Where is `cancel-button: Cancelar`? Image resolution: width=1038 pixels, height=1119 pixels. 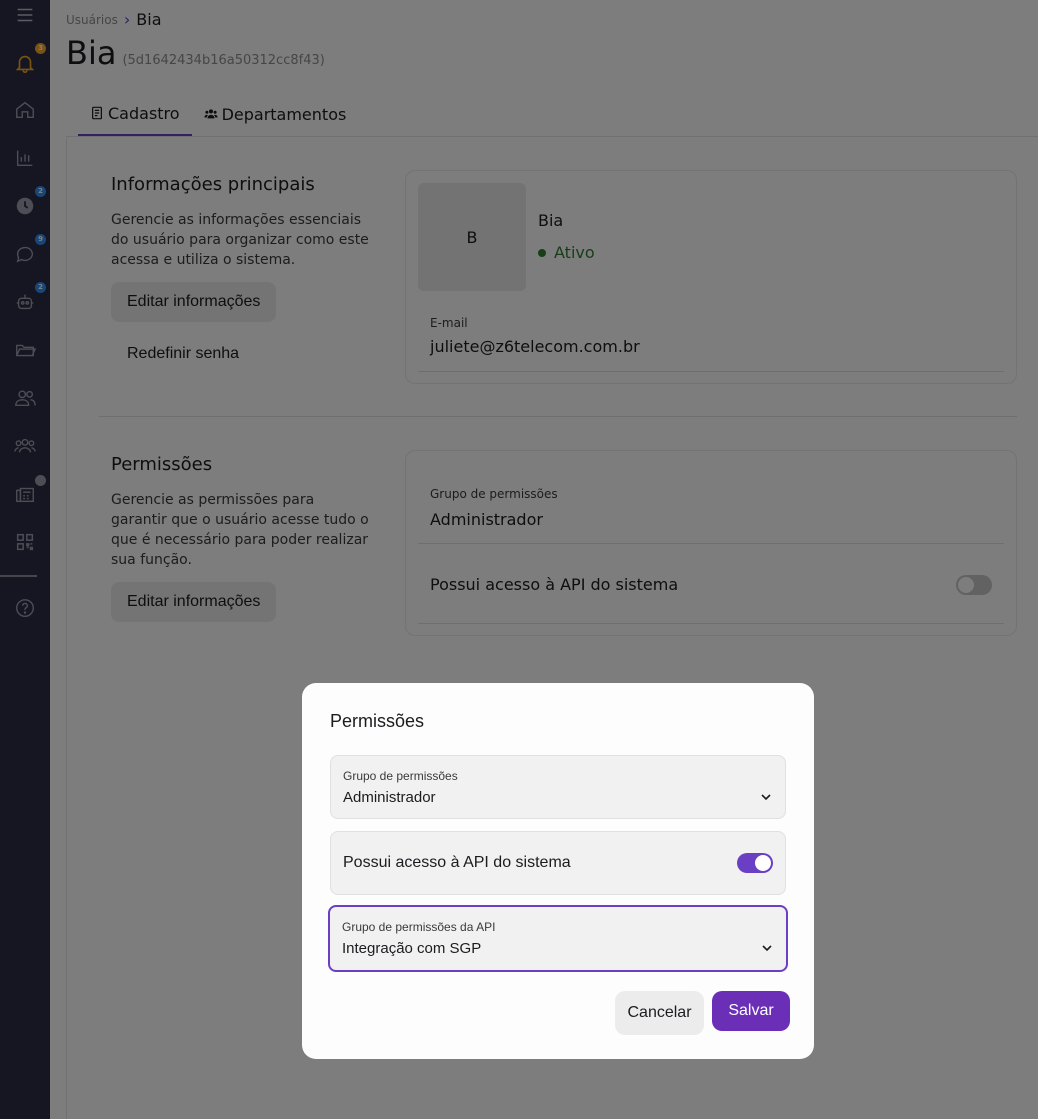
cancel-button: Cancelar is located at coordinates (659, 1013).